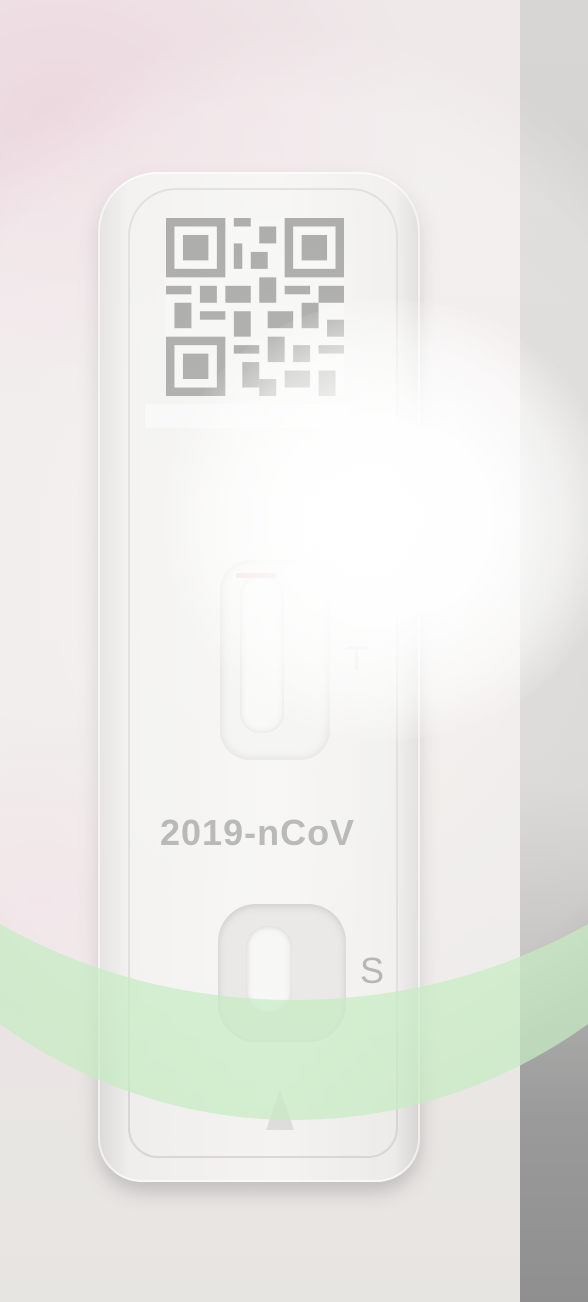 The width and height of the screenshot is (588, 1302). I want to click on control-line, so click(256, 575).